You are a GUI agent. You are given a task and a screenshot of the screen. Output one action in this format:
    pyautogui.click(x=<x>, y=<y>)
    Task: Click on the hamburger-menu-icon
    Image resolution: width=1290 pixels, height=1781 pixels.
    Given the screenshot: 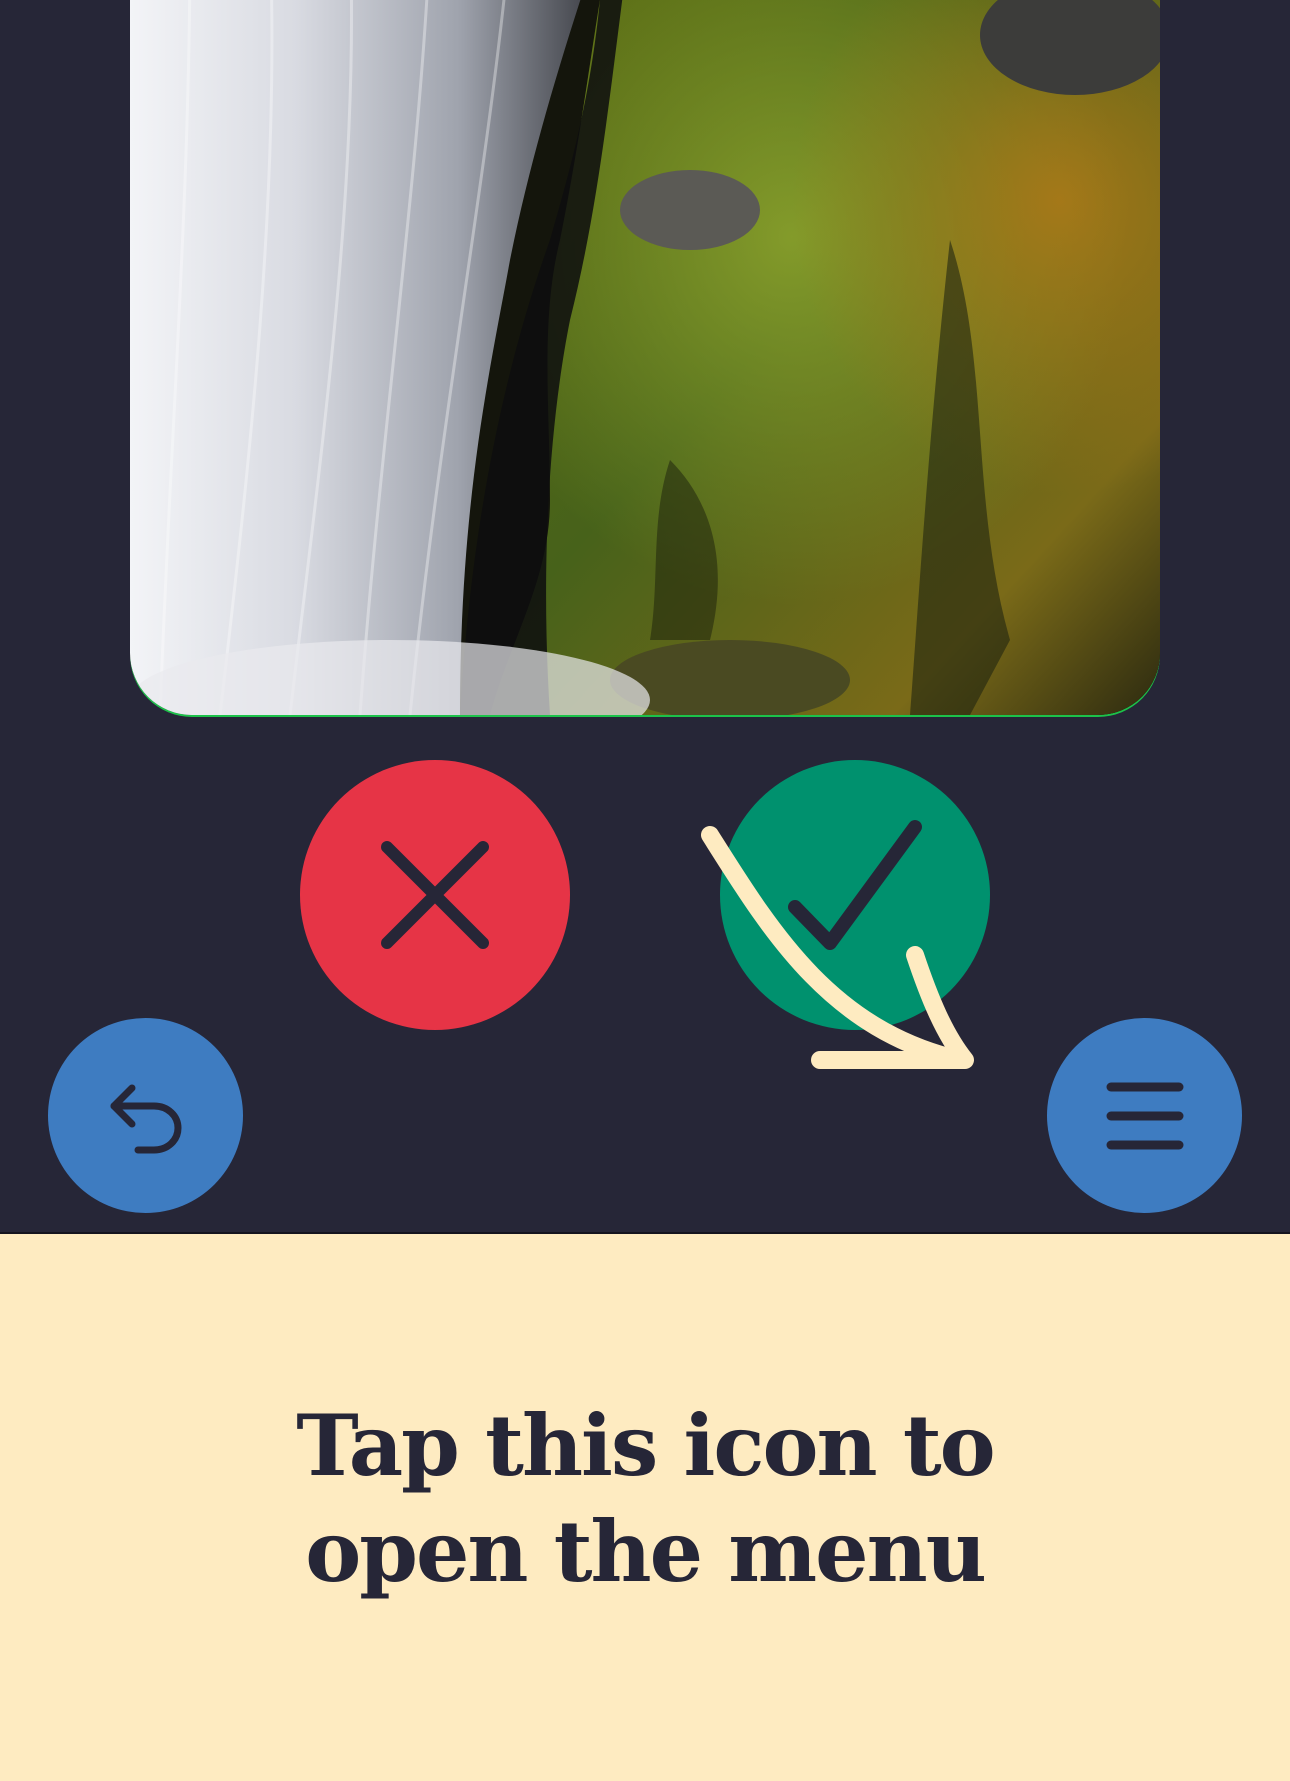 What is the action you would take?
    pyautogui.click(x=1144, y=1115)
    